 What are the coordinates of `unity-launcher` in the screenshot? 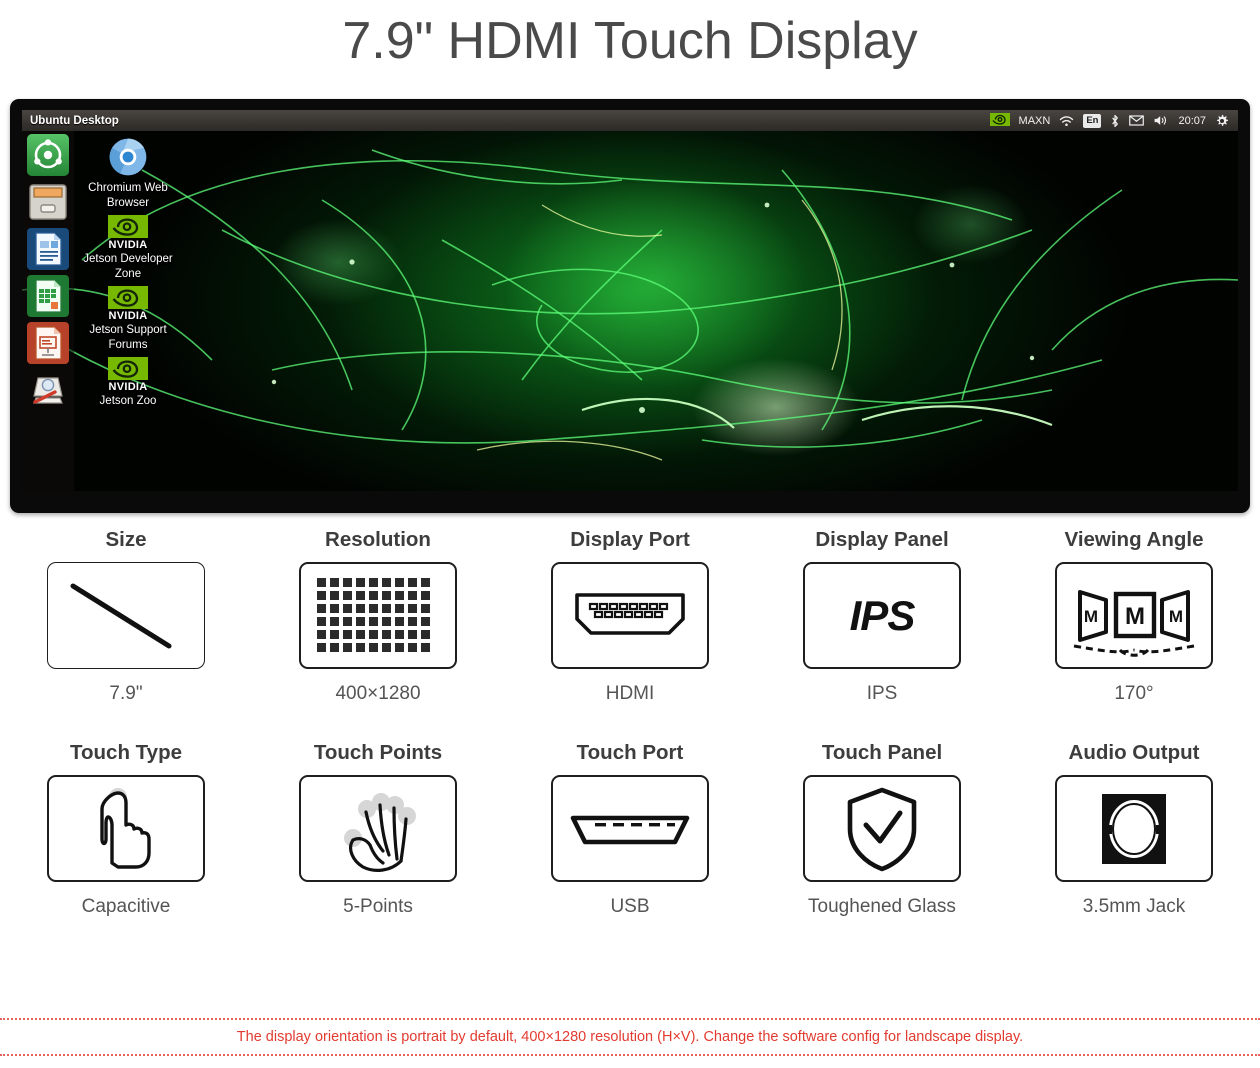 It's located at (48, 311).